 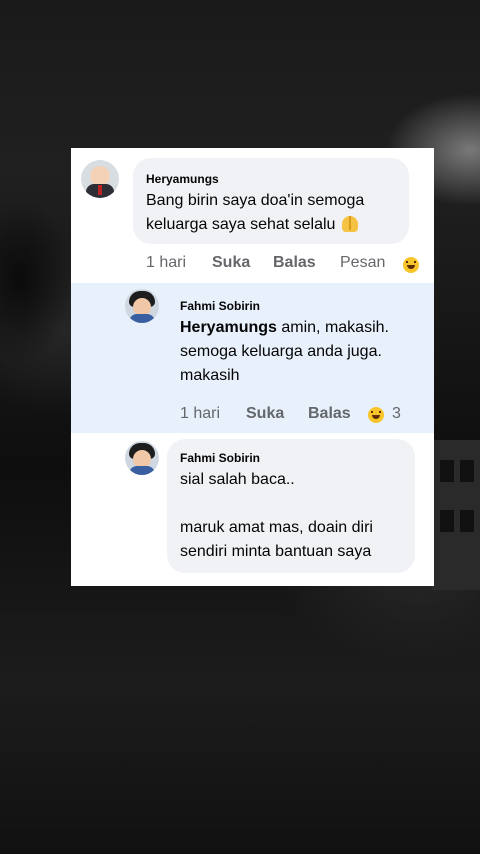 I want to click on reaction-count: 3, so click(x=396, y=414).